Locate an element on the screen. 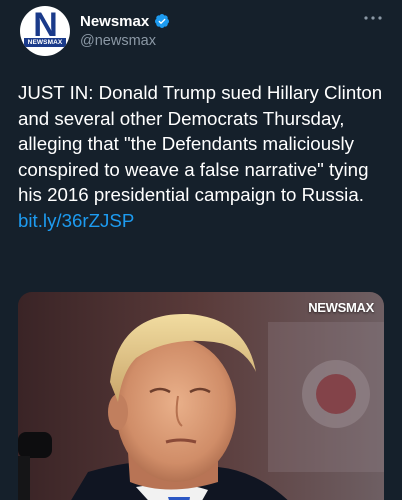 This screenshot has height=500, width=402. avatar: N NEWSMAX is located at coordinates (45, 31).